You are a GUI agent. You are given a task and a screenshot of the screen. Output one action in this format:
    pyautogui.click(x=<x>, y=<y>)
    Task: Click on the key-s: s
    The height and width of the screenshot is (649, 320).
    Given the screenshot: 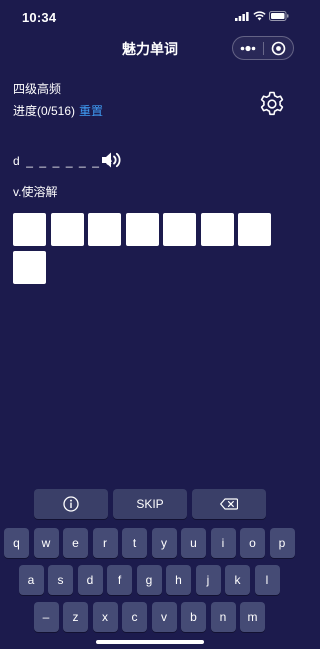 What is the action you would take?
    pyautogui.click(x=60, y=580)
    